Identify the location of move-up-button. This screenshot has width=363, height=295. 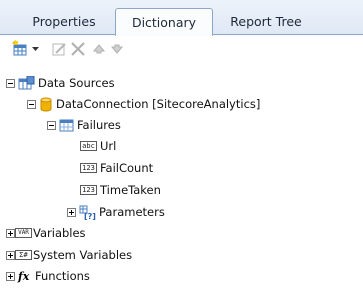
(99, 49).